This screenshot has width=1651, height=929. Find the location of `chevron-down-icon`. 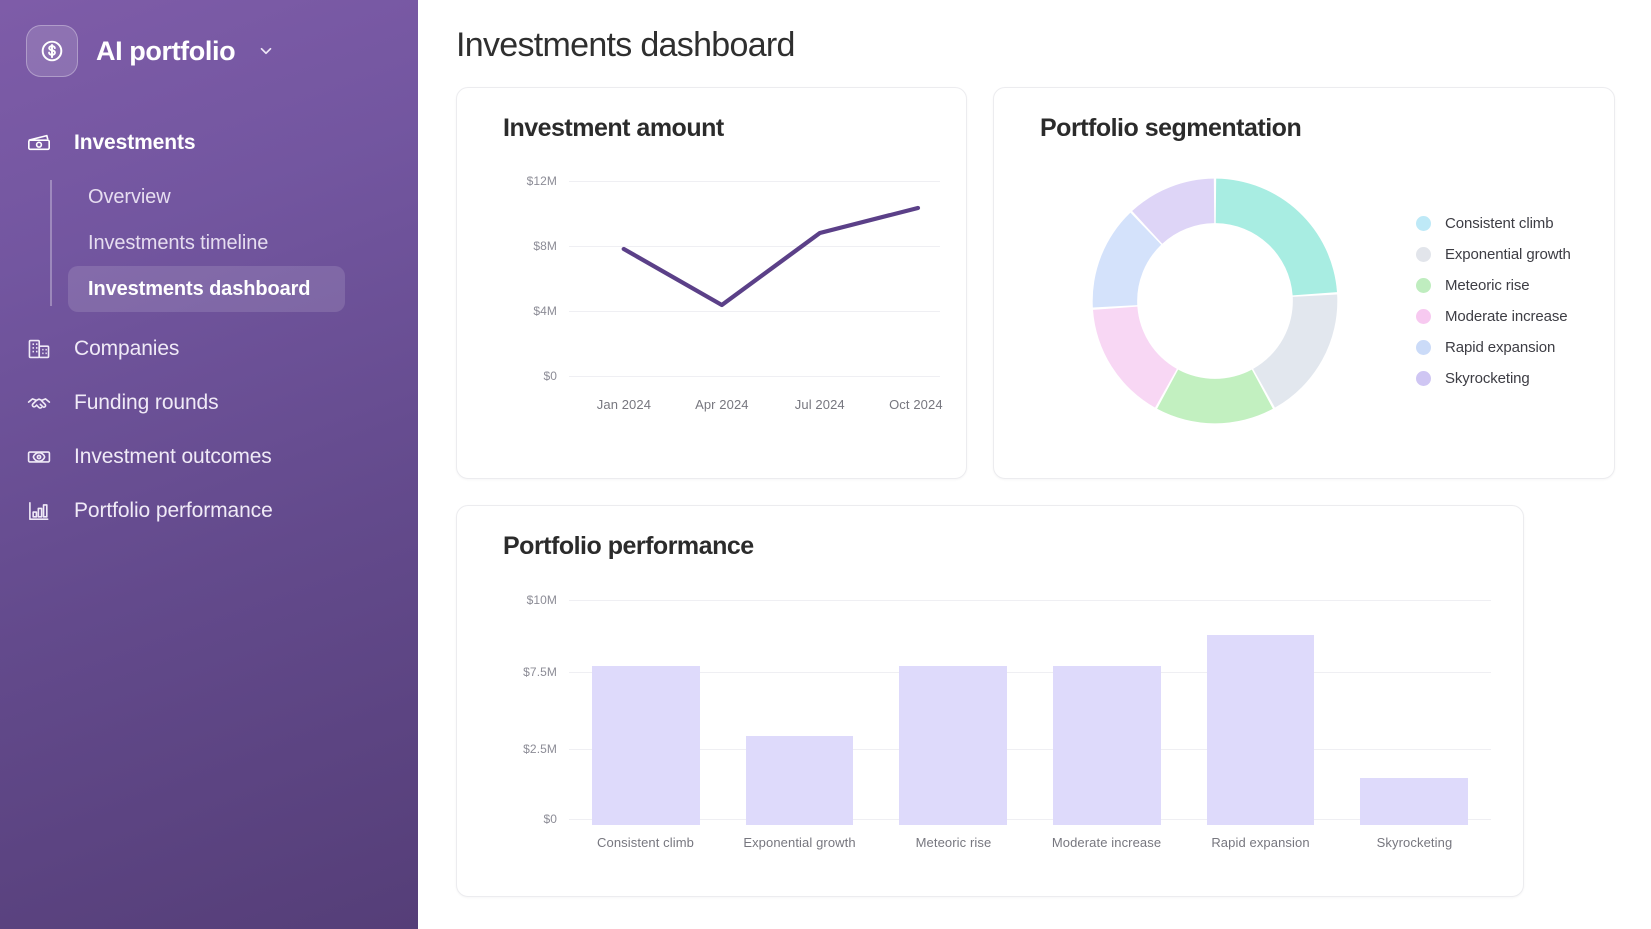

chevron-down-icon is located at coordinates (266, 51).